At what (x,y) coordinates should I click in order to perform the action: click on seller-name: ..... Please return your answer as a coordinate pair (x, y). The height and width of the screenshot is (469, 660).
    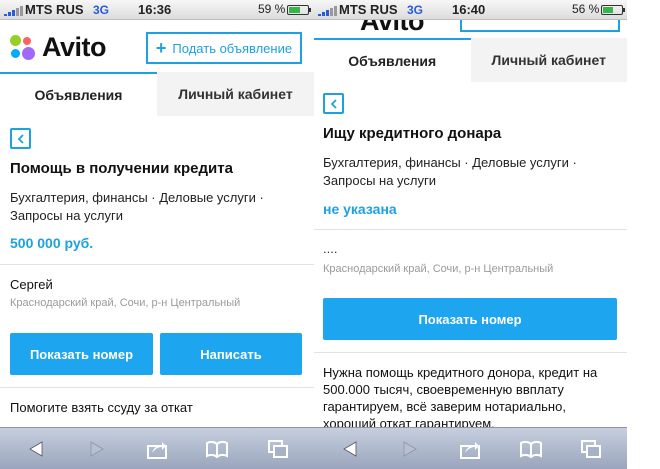
    Looking at the image, I should click on (330, 248).